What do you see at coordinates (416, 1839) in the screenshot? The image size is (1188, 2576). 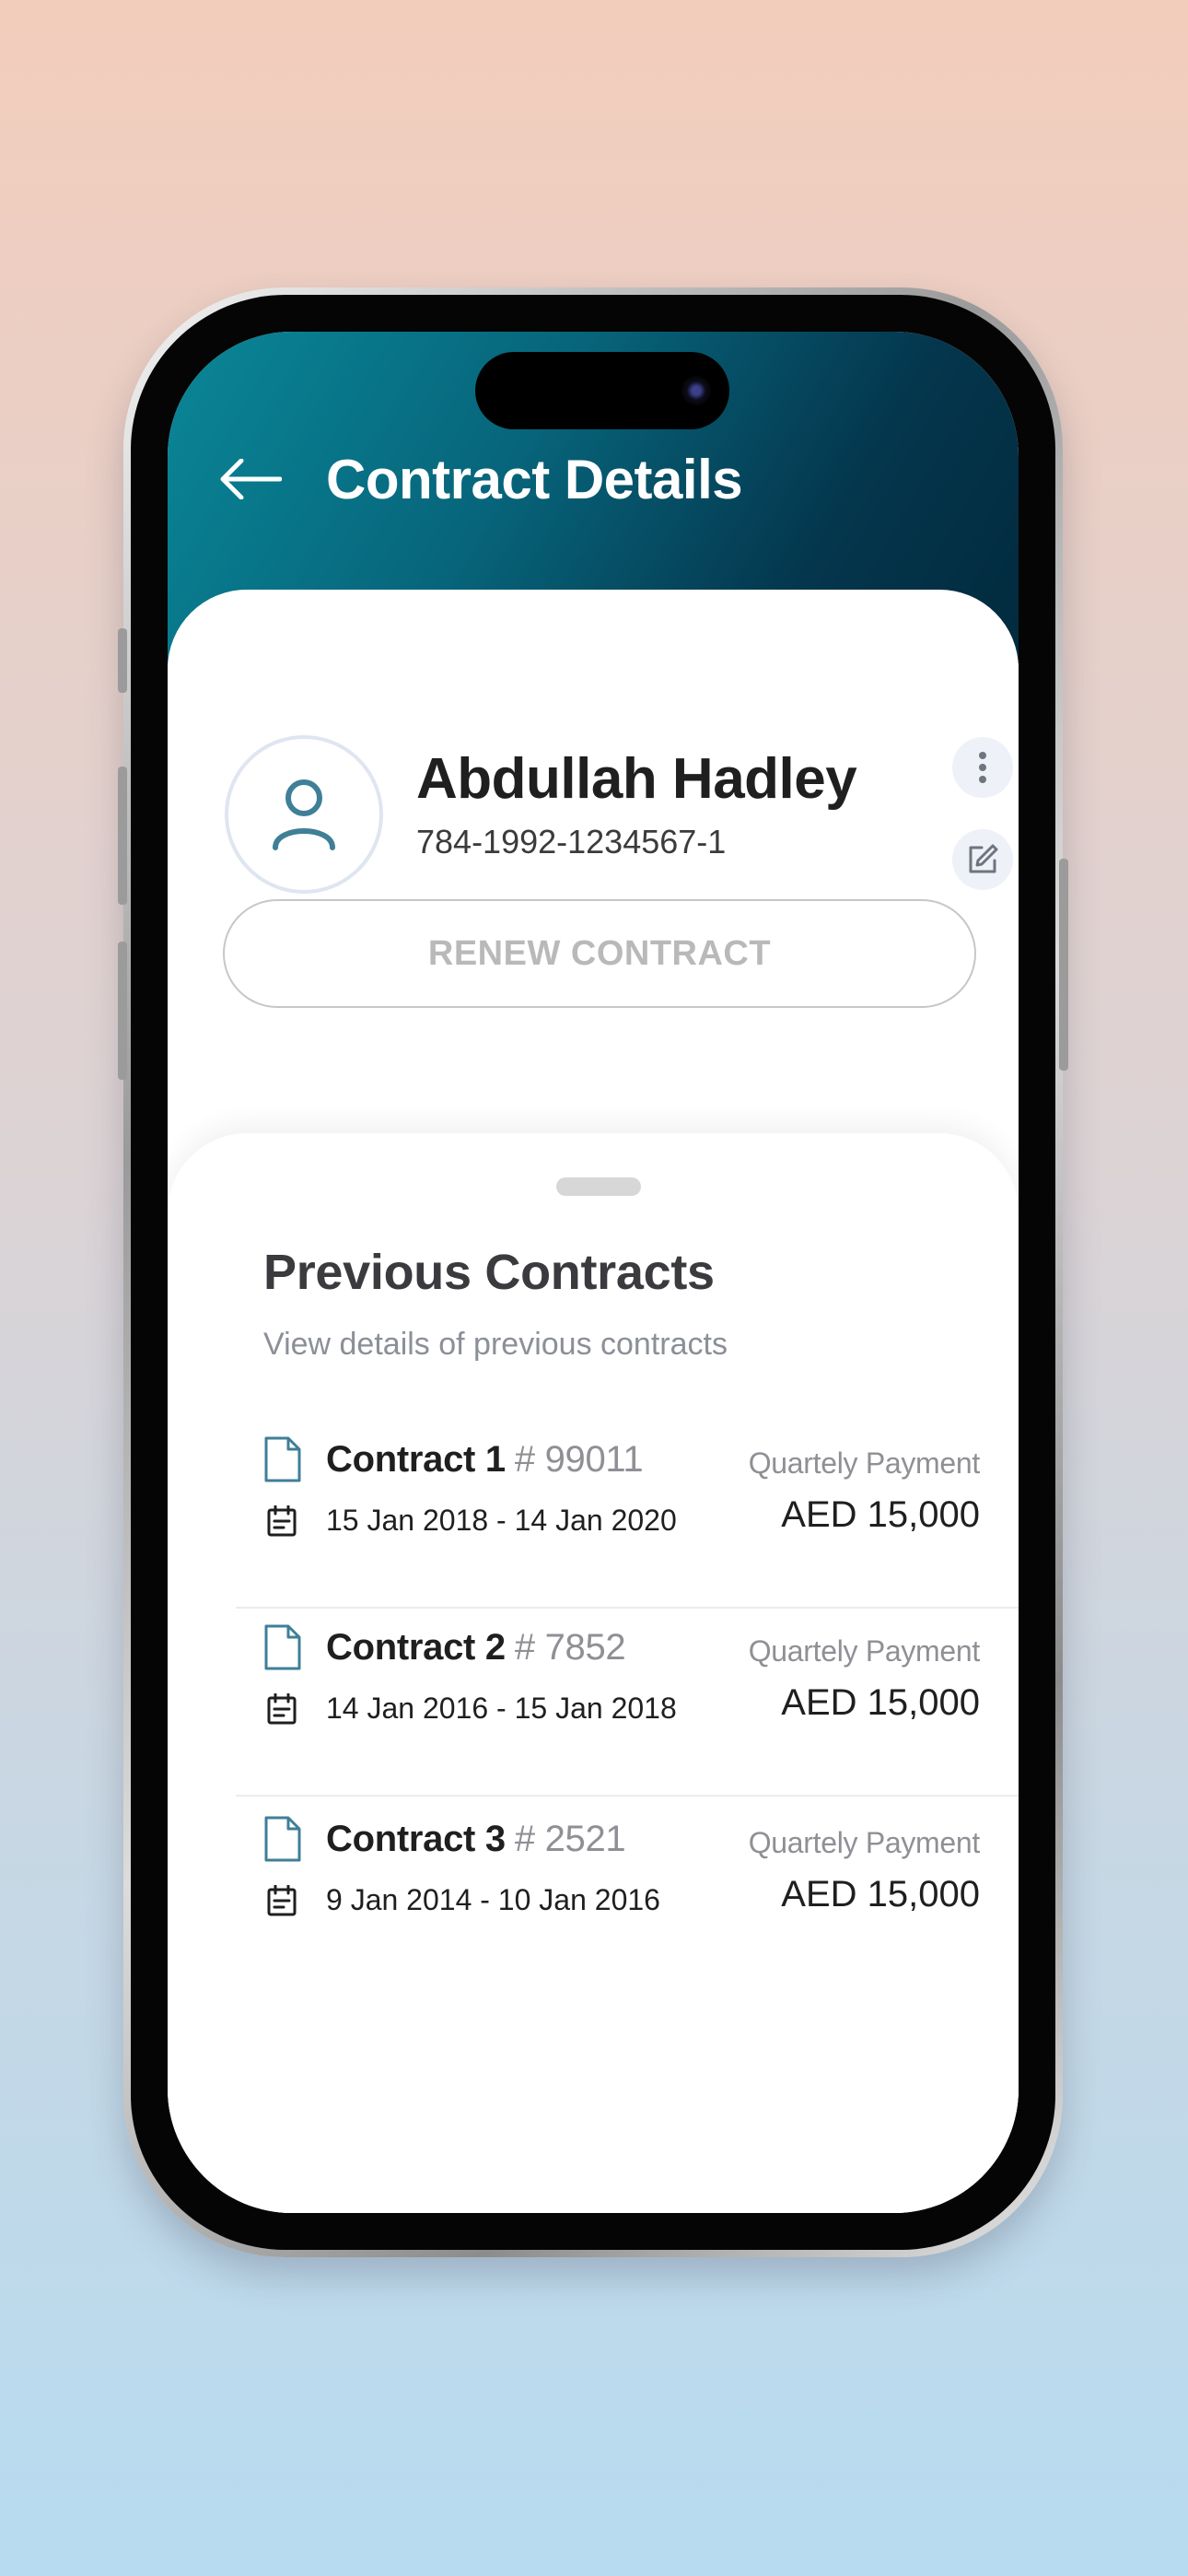 I see `contract-name: Contract 3` at bounding box center [416, 1839].